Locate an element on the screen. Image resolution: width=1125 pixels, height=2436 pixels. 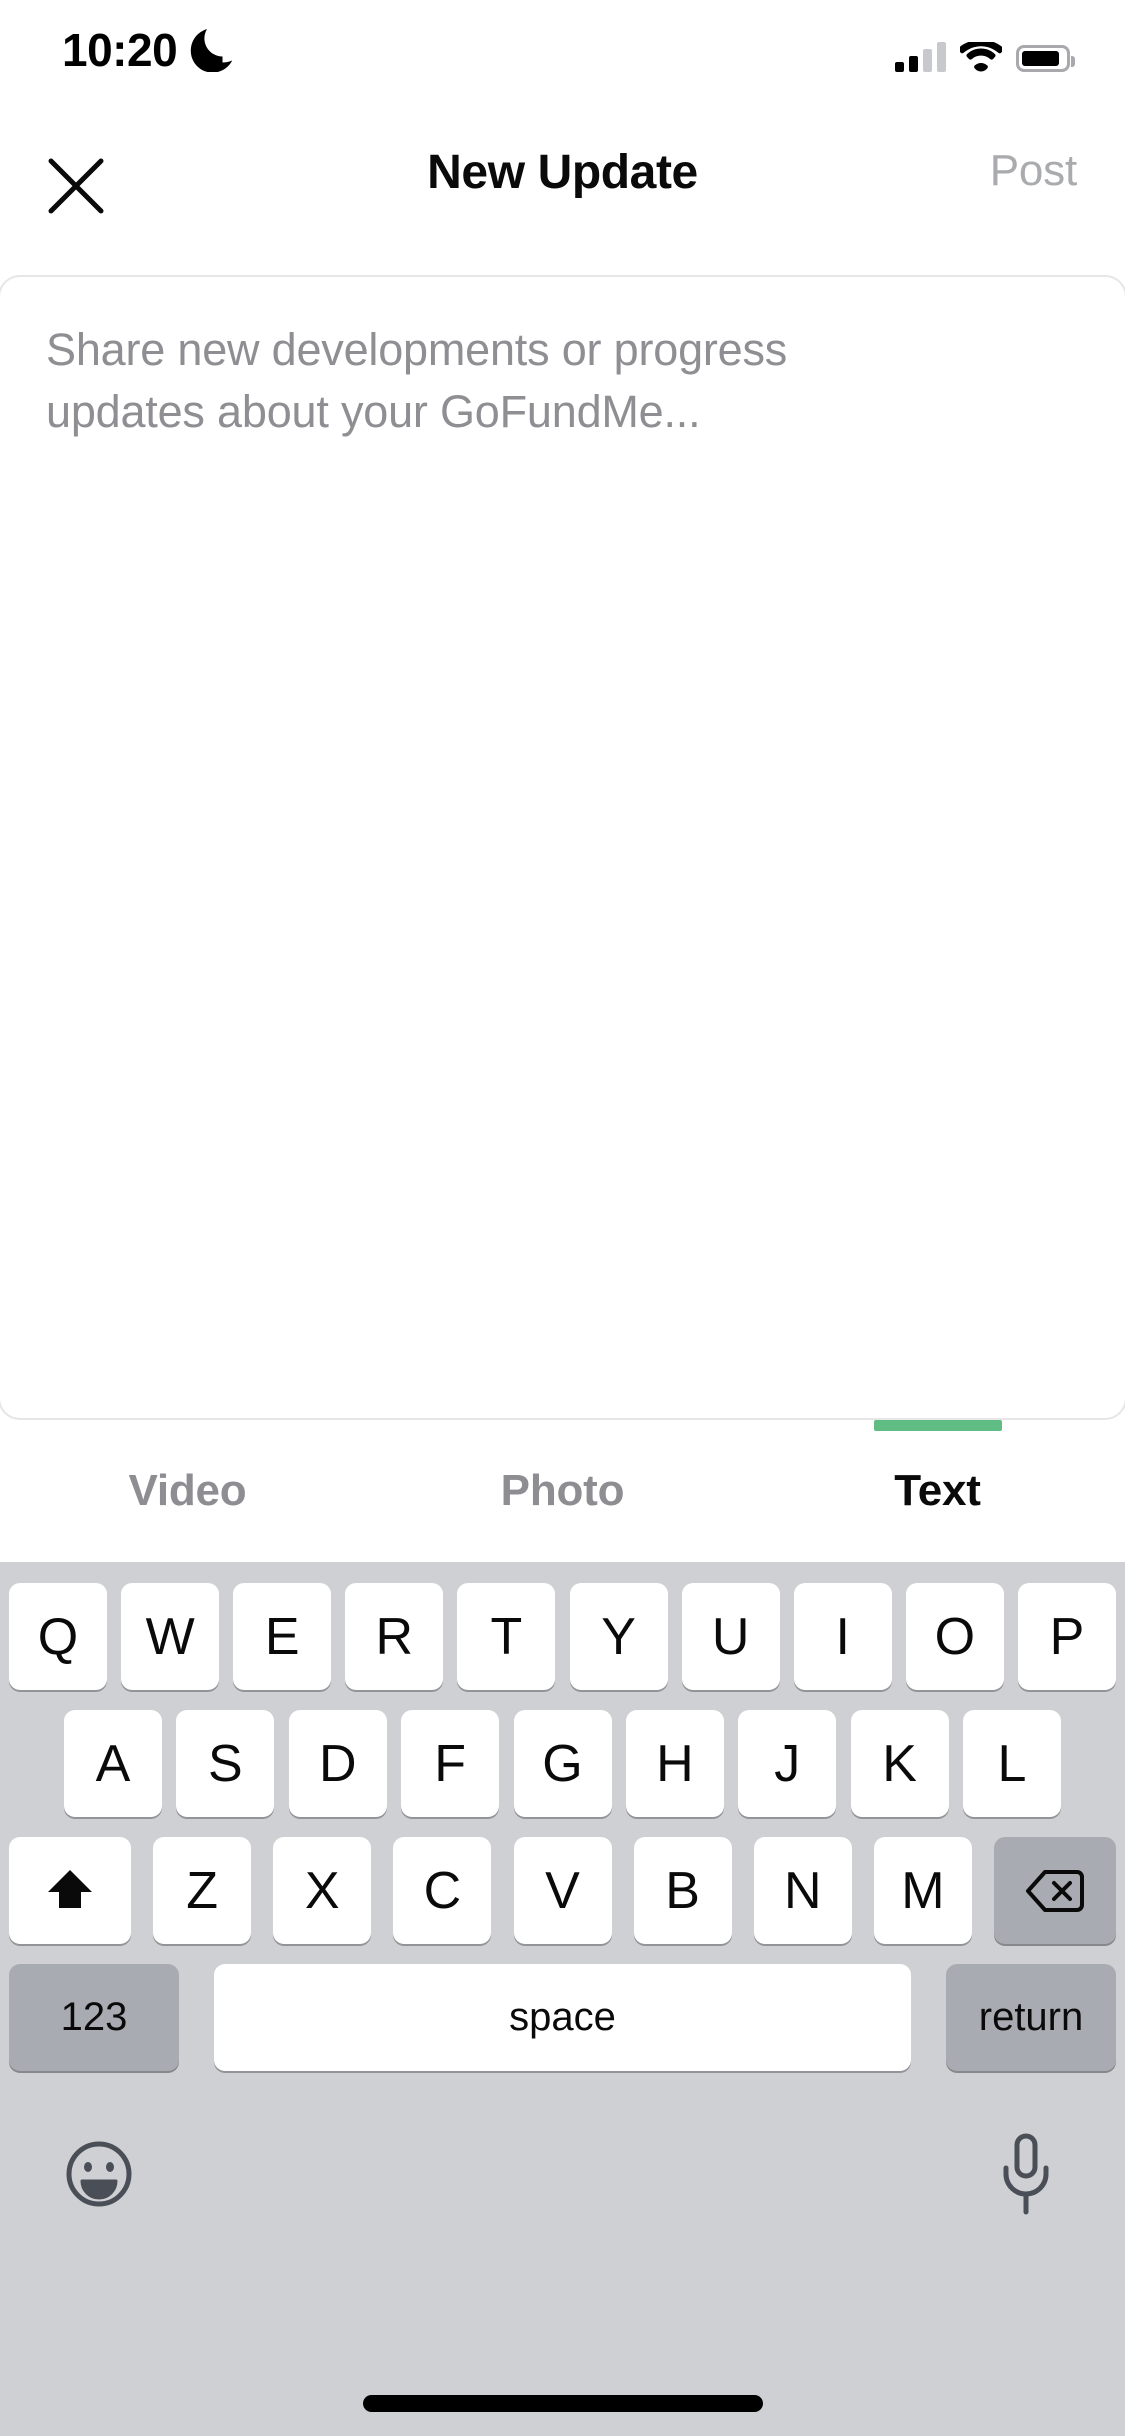
key-z: Z is located at coordinates (202, 1890).